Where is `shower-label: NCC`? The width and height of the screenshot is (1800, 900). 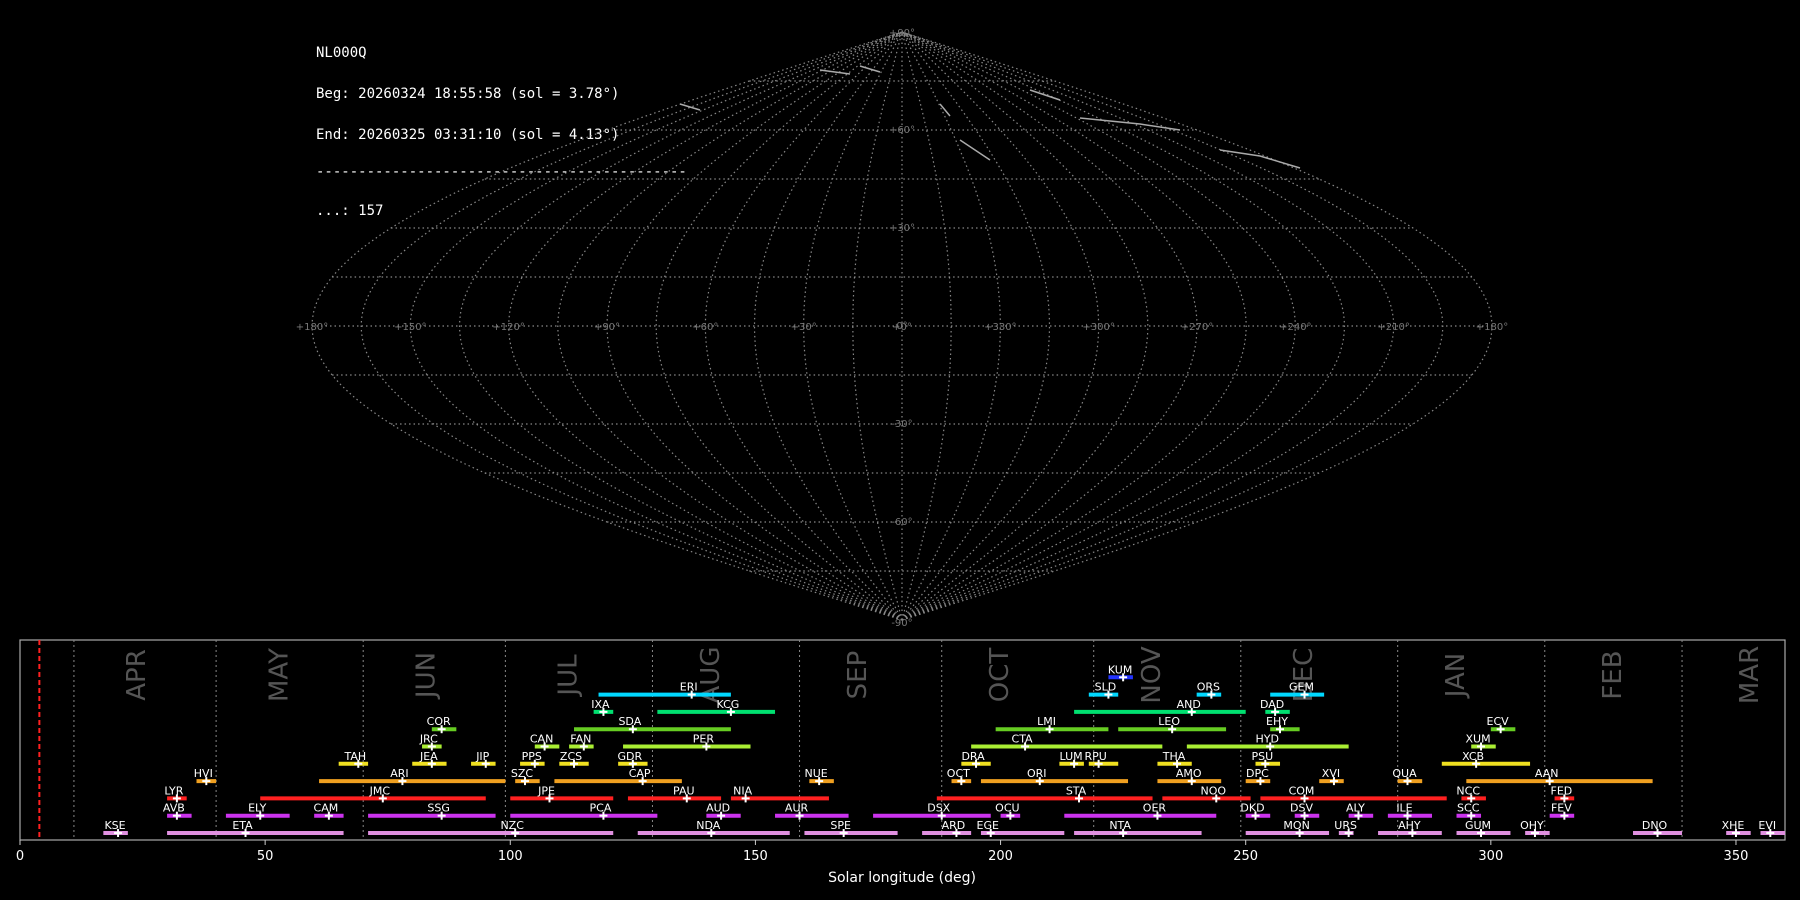 shower-label: NCC is located at coordinates (1468, 790).